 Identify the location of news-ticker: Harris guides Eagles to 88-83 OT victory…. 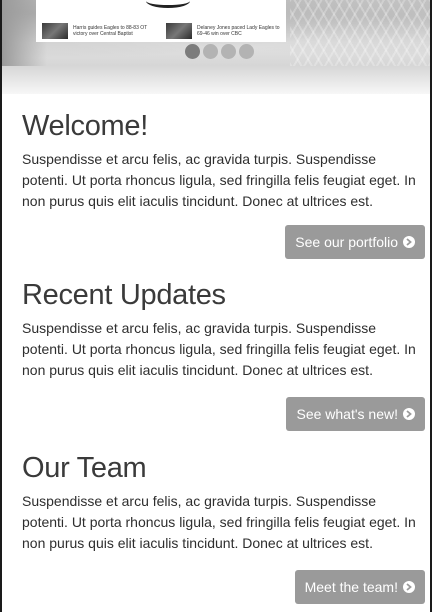
(161, 21).